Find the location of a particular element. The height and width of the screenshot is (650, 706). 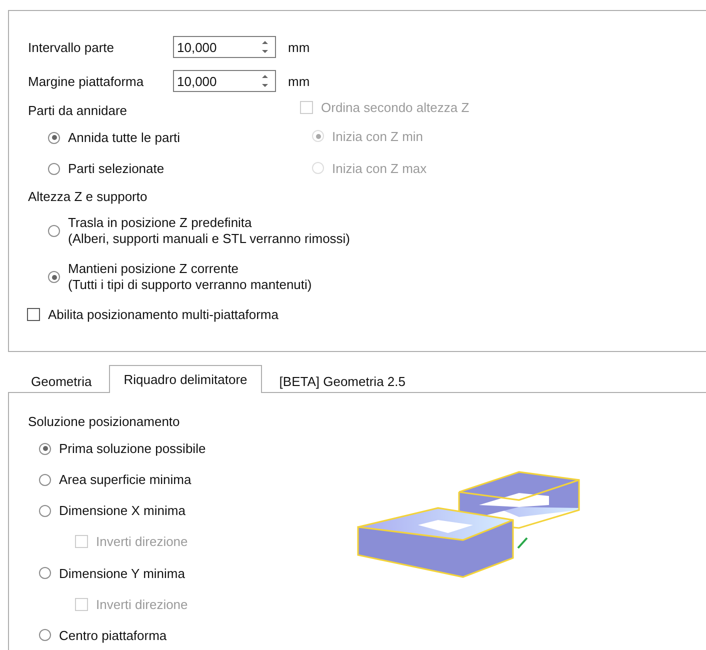

option-label: Inizia con Z min is located at coordinates (378, 136).